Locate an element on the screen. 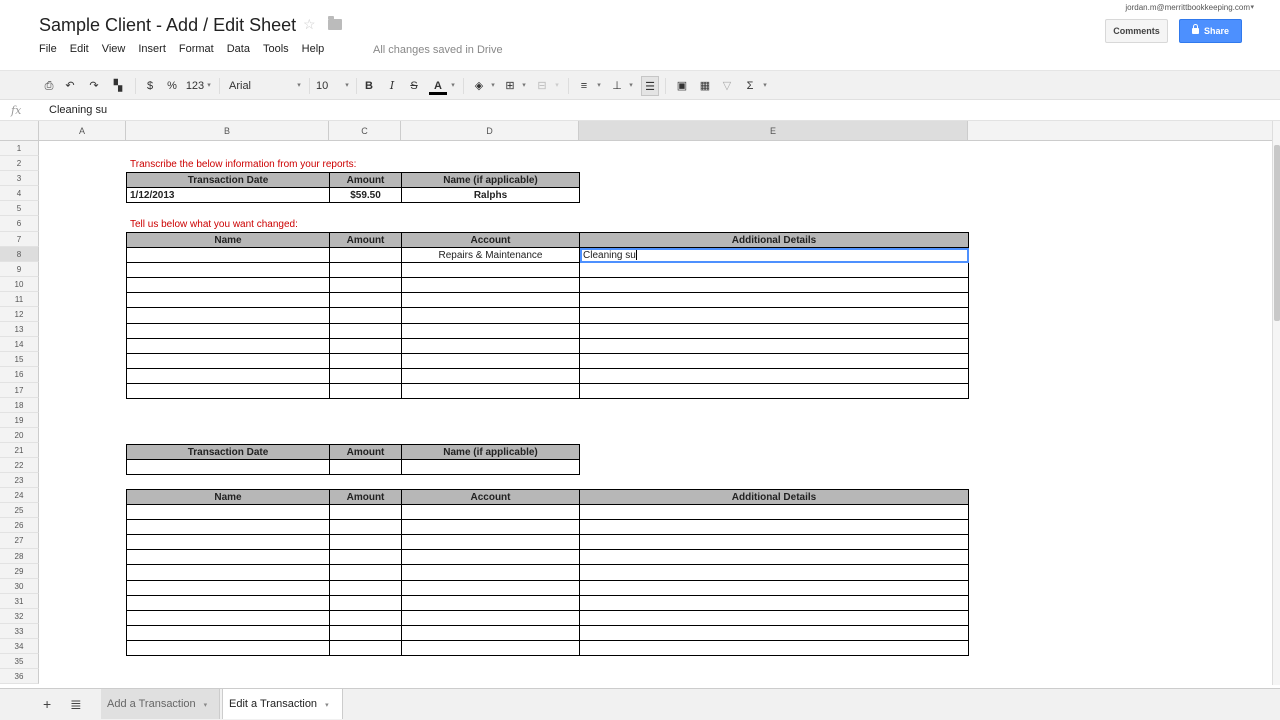 The height and width of the screenshot is (720, 1280). header-name: Name is located at coordinates (228, 240).